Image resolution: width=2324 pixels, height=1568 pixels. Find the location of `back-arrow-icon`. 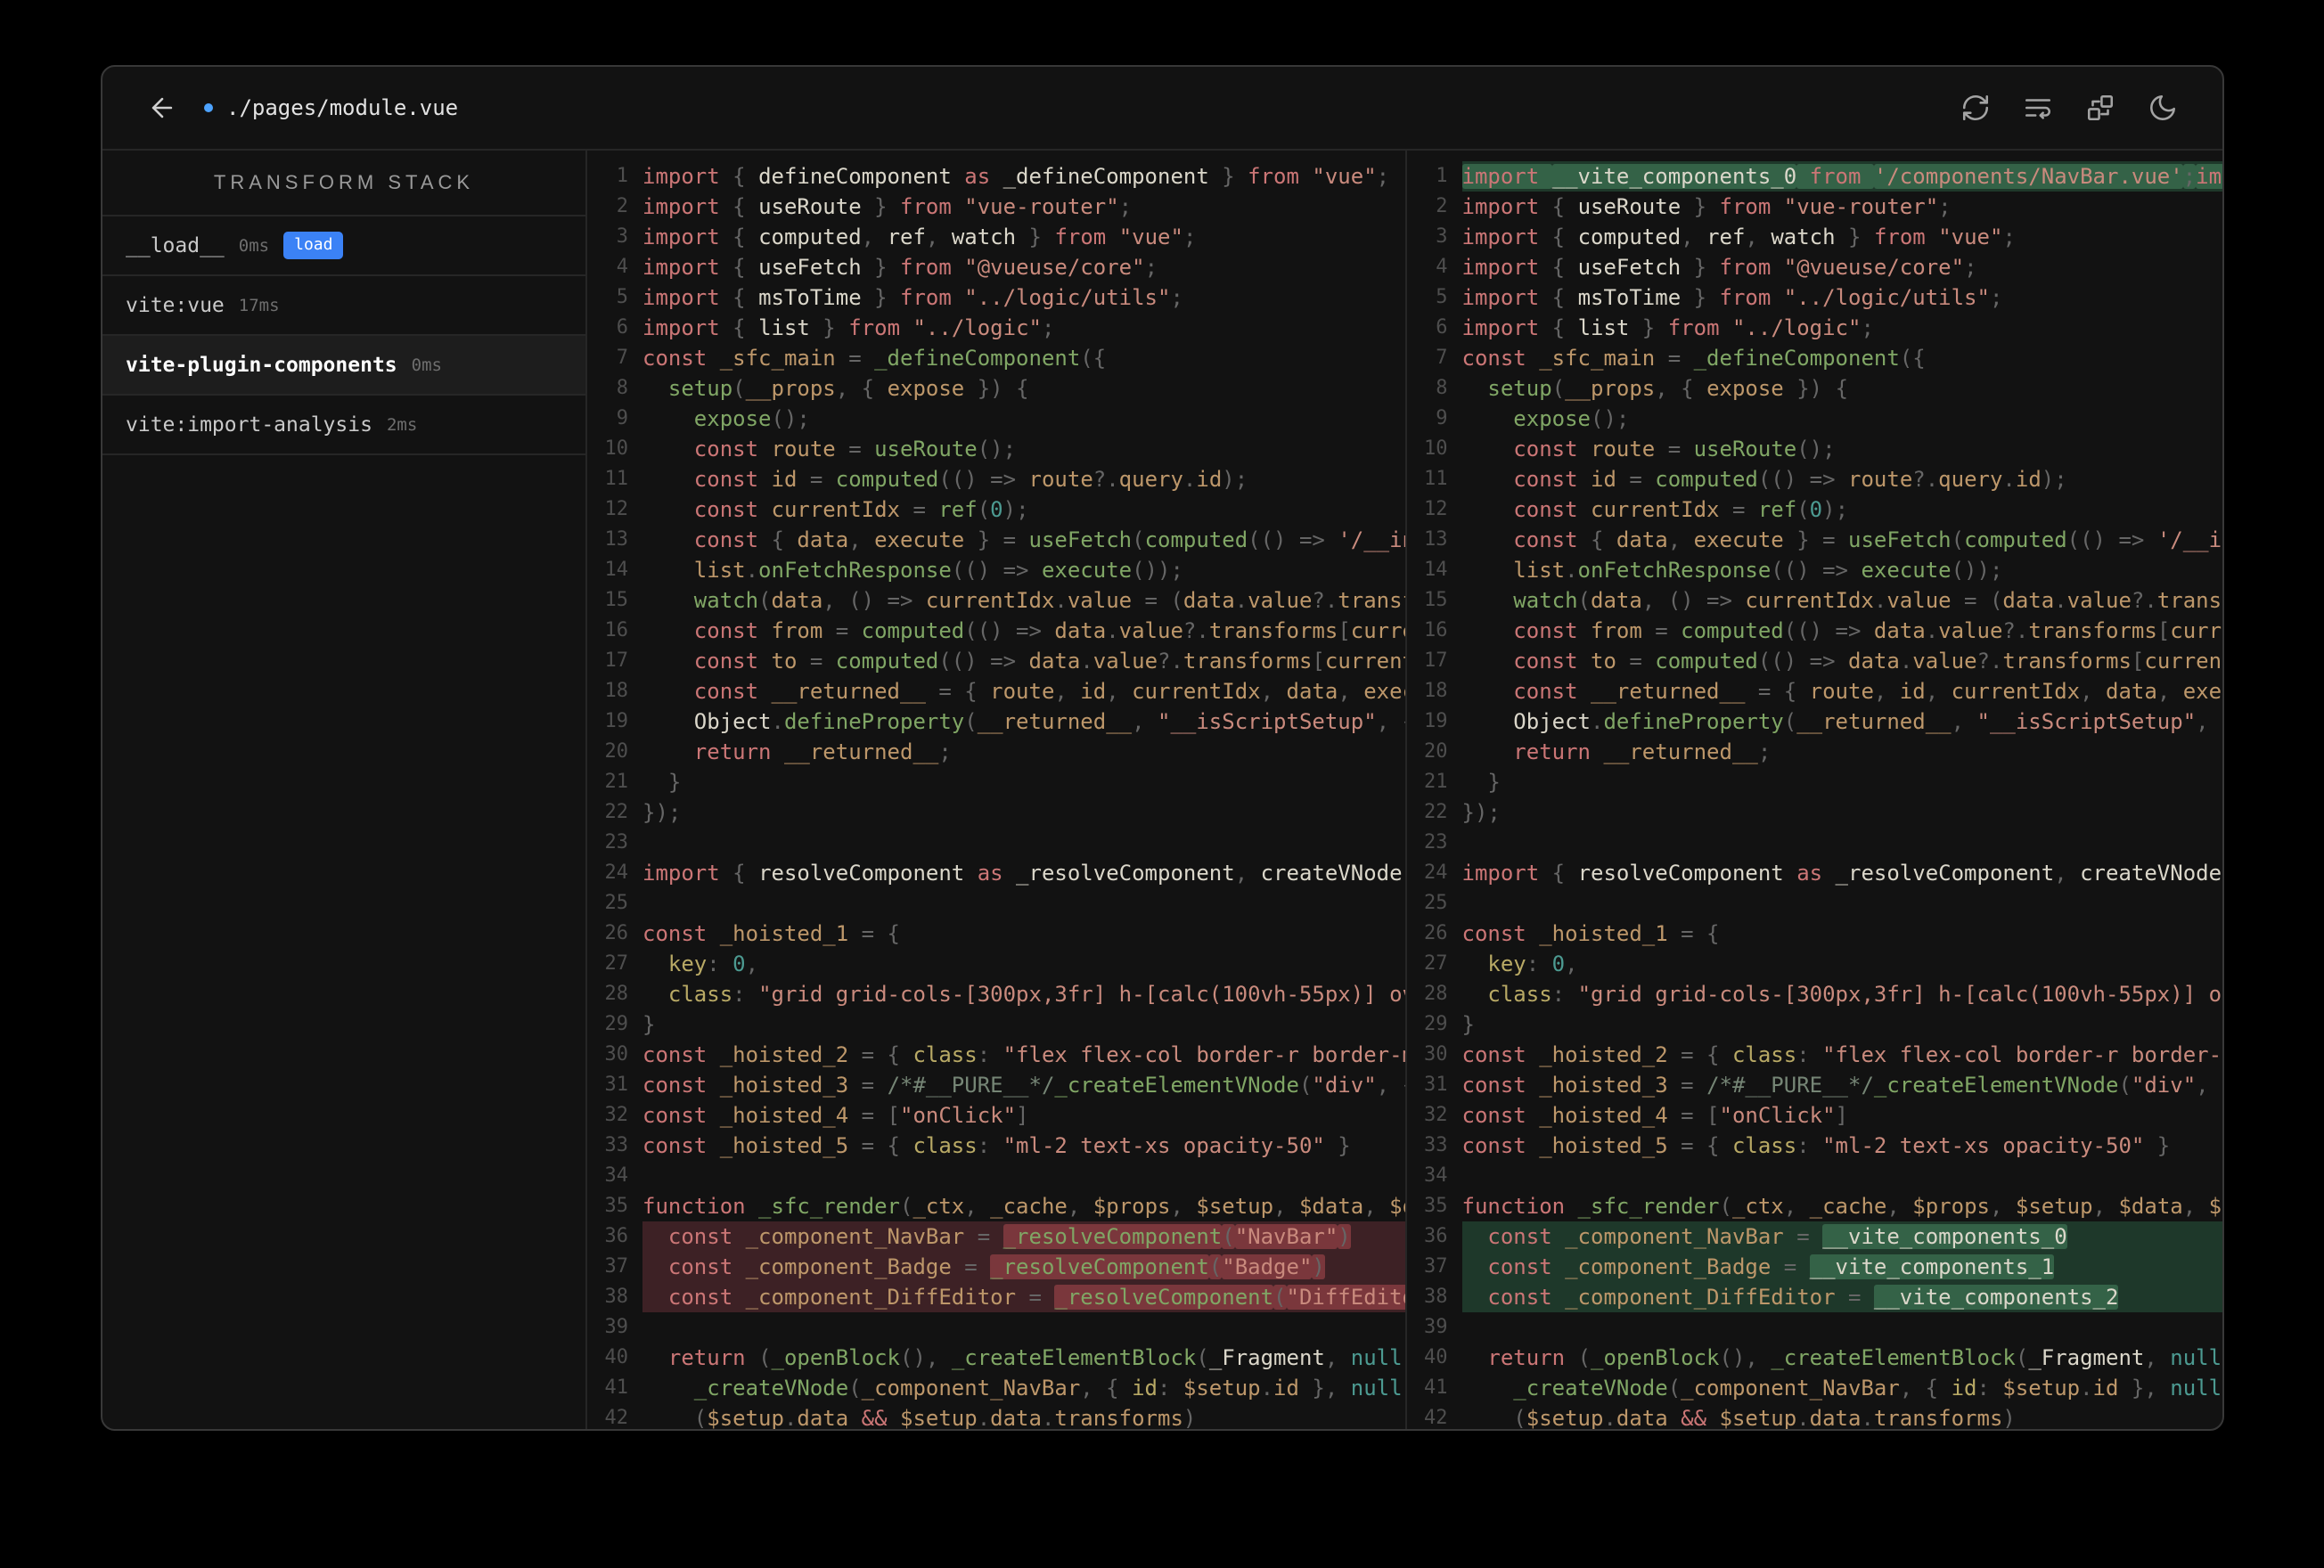

back-arrow-icon is located at coordinates (162, 107).